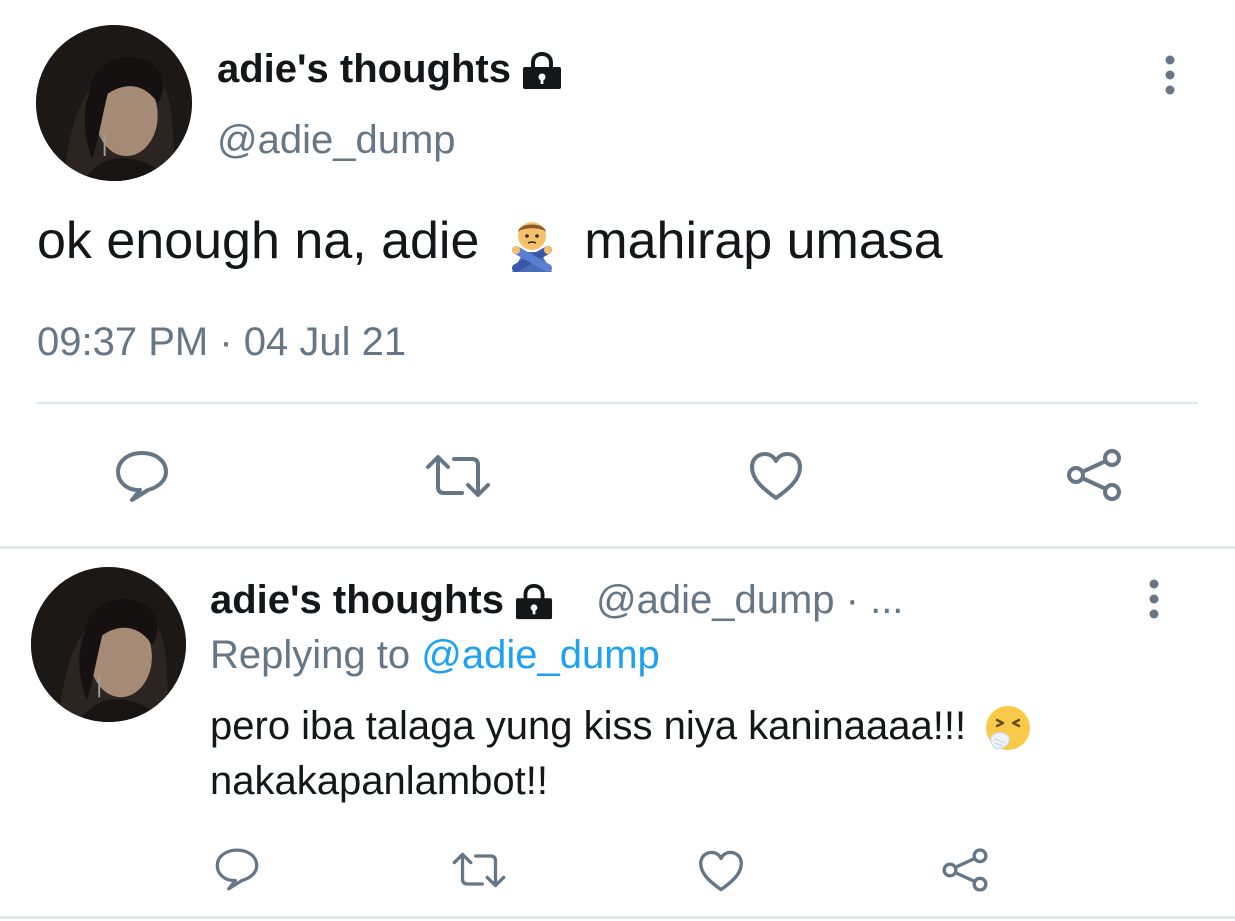 The height and width of the screenshot is (921, 1235). I want to click on person-gesturing-no-emoji, so click(532, 244).